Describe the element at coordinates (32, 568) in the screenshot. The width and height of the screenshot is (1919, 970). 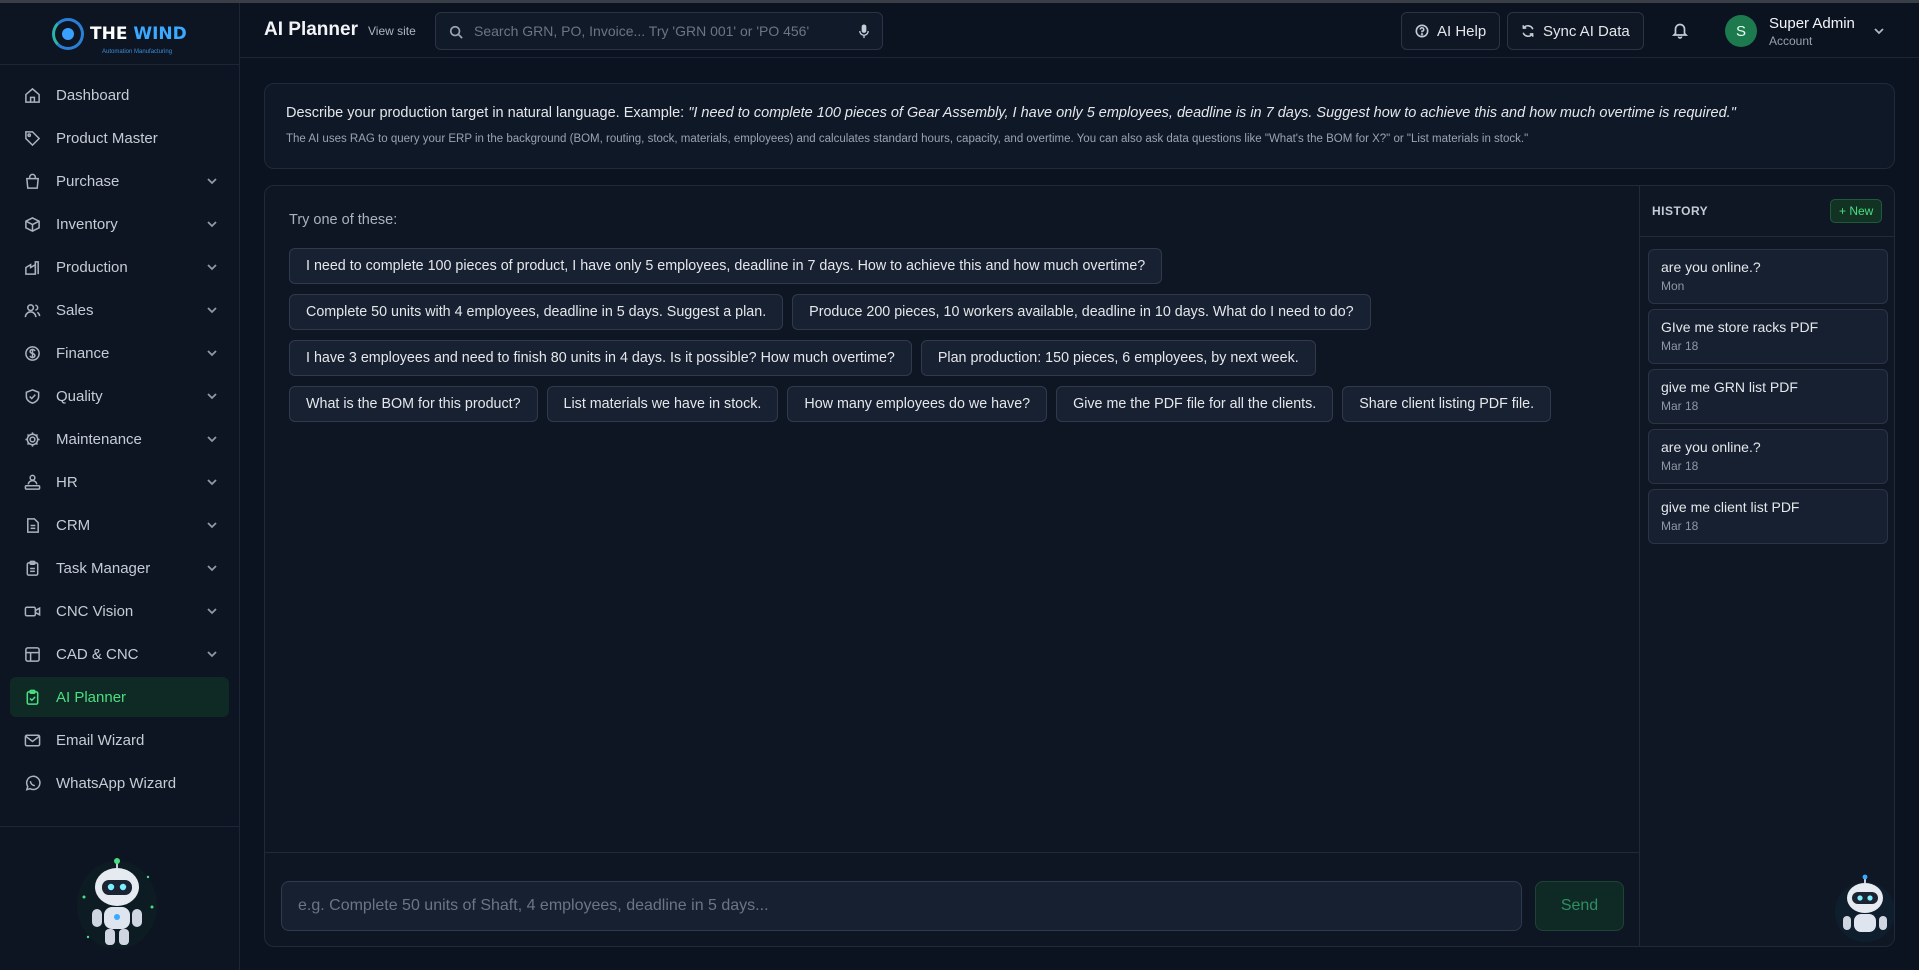
I see `clipboard-icon` at that location.